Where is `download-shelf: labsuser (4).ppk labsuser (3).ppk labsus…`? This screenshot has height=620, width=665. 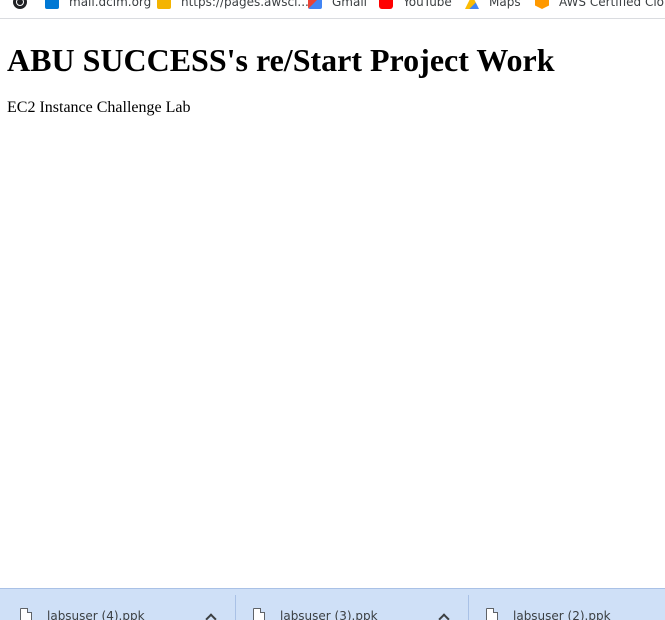 download-shelf: labsuser (4).ppk labsuser (3).ppk labsus… is located at coordinates (332, 604).